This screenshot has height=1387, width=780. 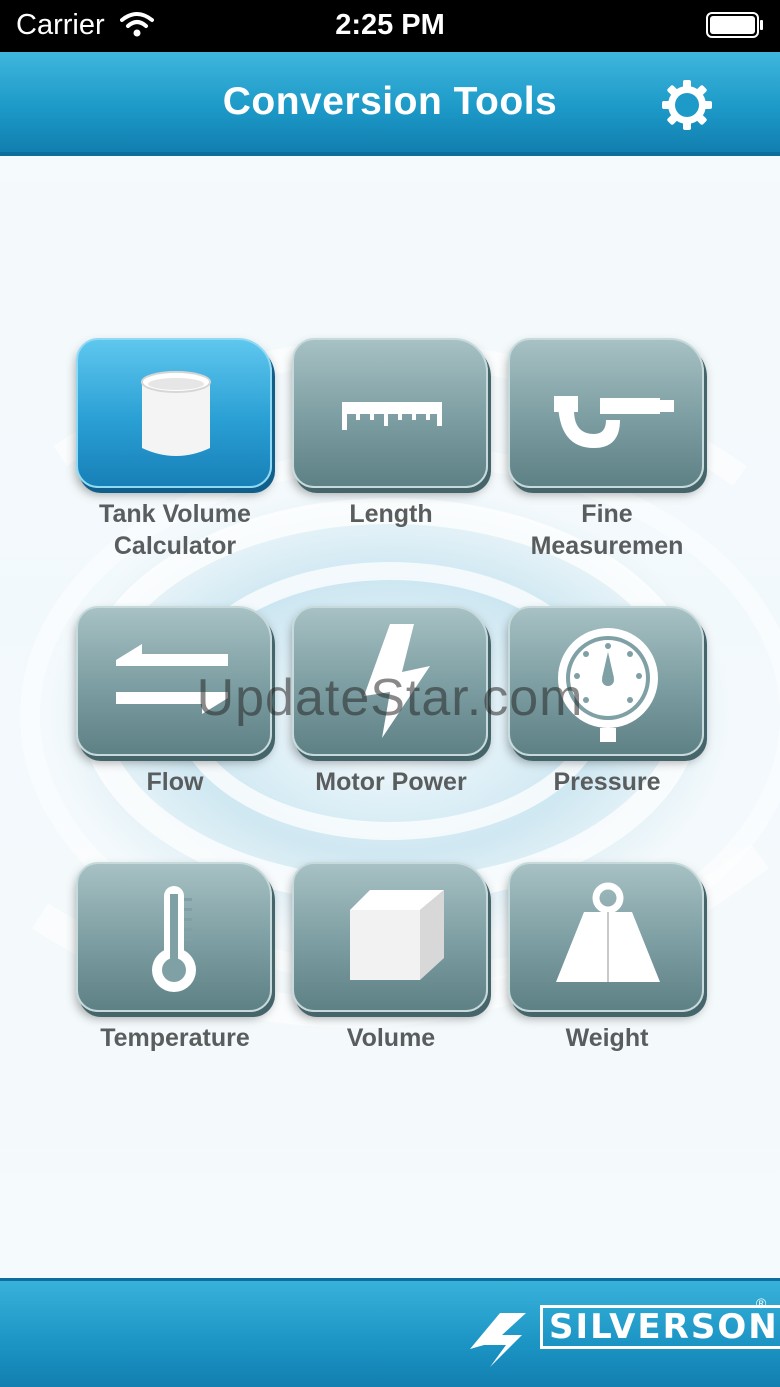 I want to click on brand-logo-text: SILVERSON, so click(x=660, y=1327).